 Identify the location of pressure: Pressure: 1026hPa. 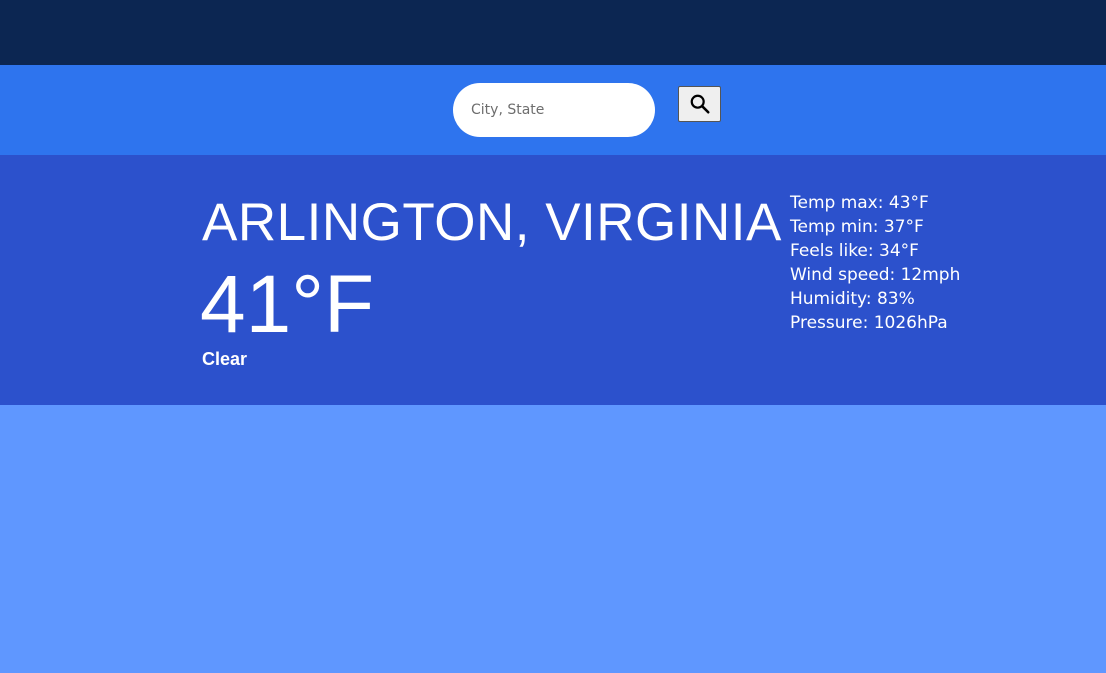
(869, 323).